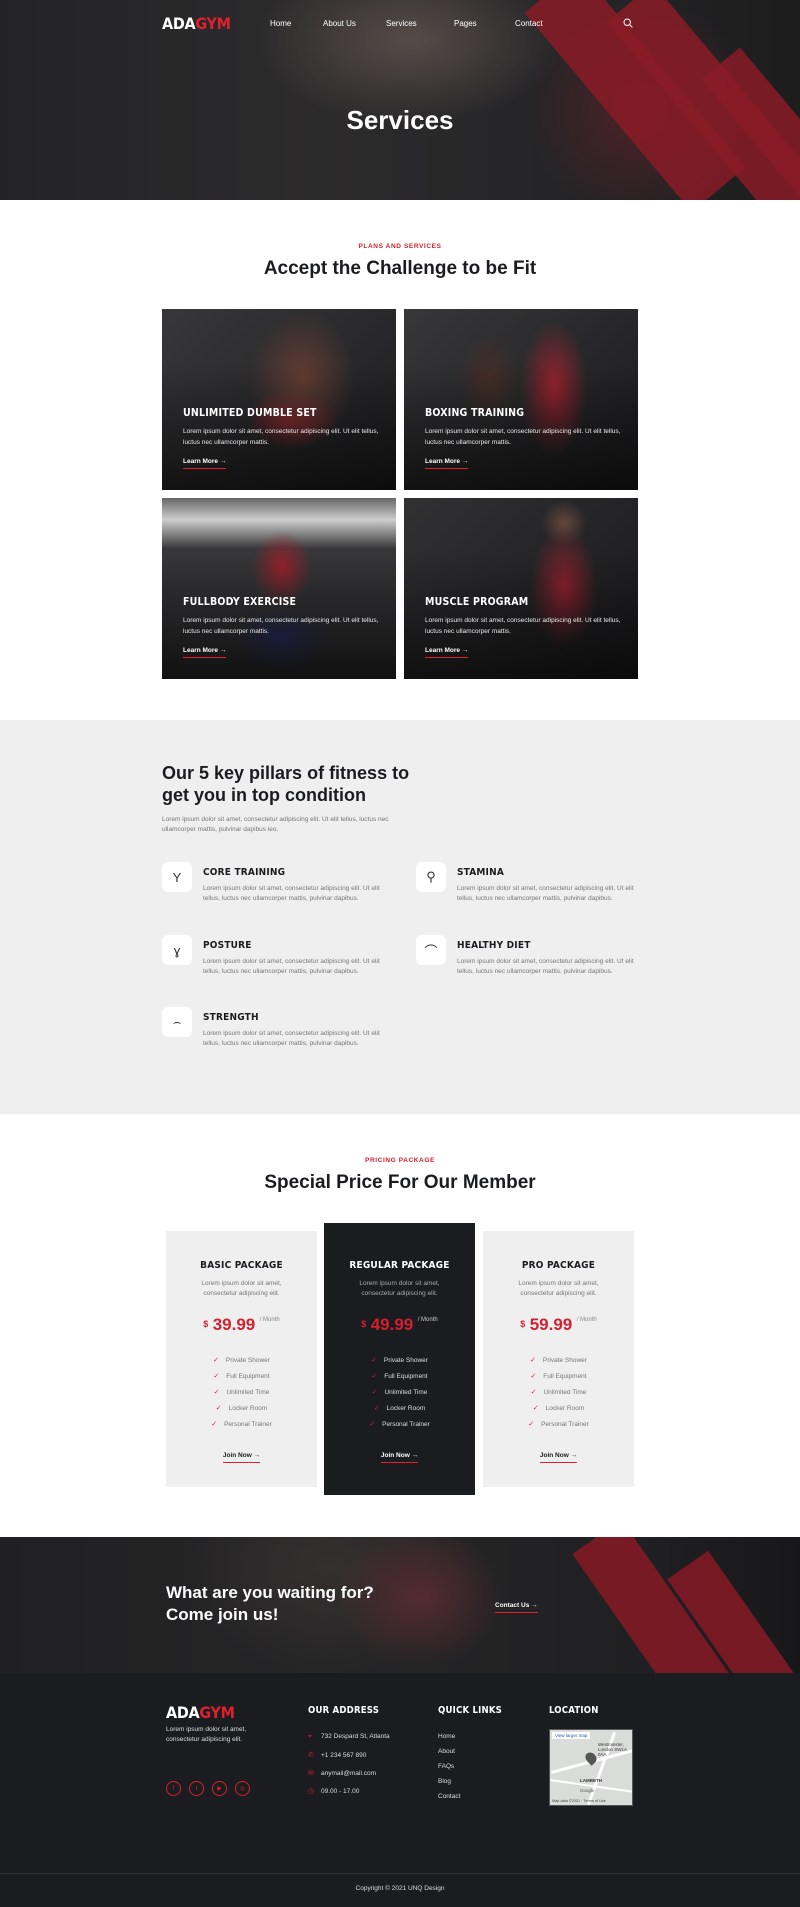  I want to click on hours-text: 09.00 - 17.00, so click(340, 1791).